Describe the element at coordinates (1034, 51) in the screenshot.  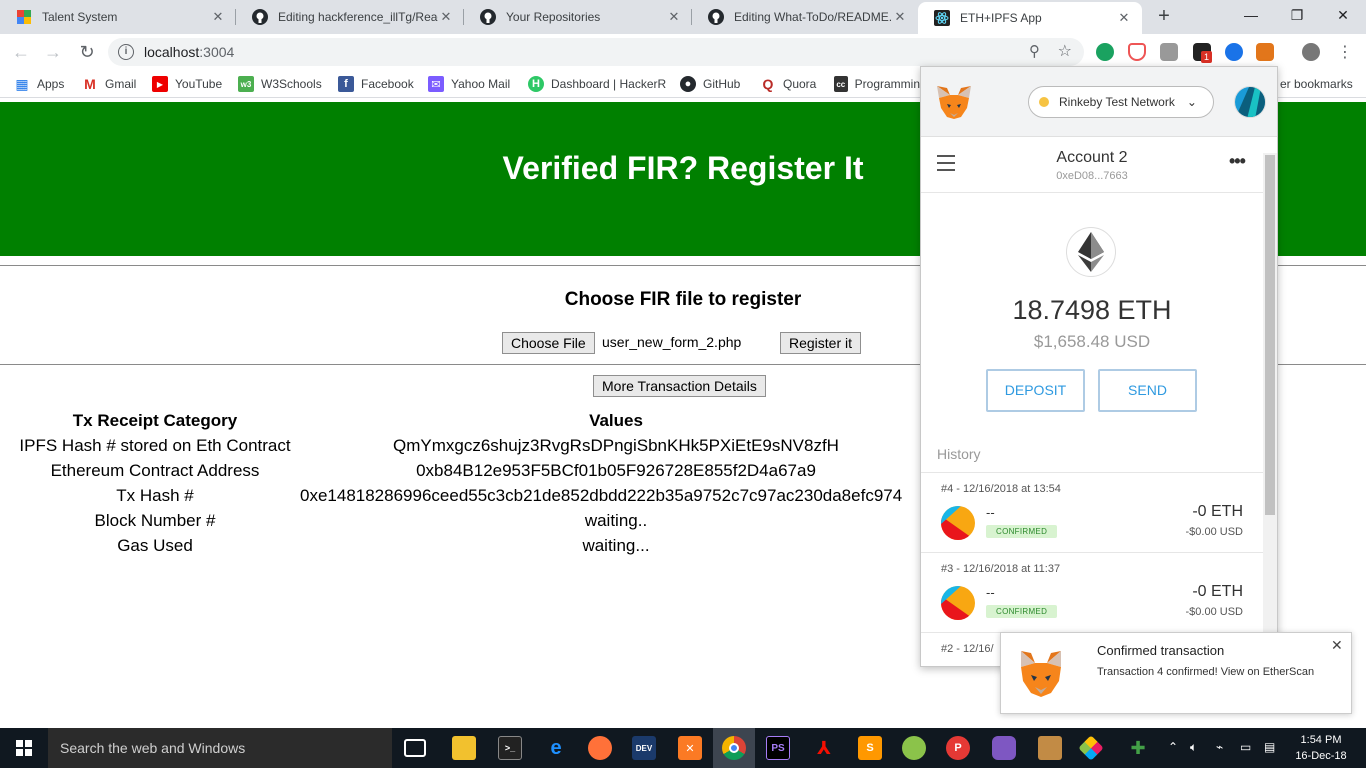
I see `zoom-icon: ⚲` at that location.